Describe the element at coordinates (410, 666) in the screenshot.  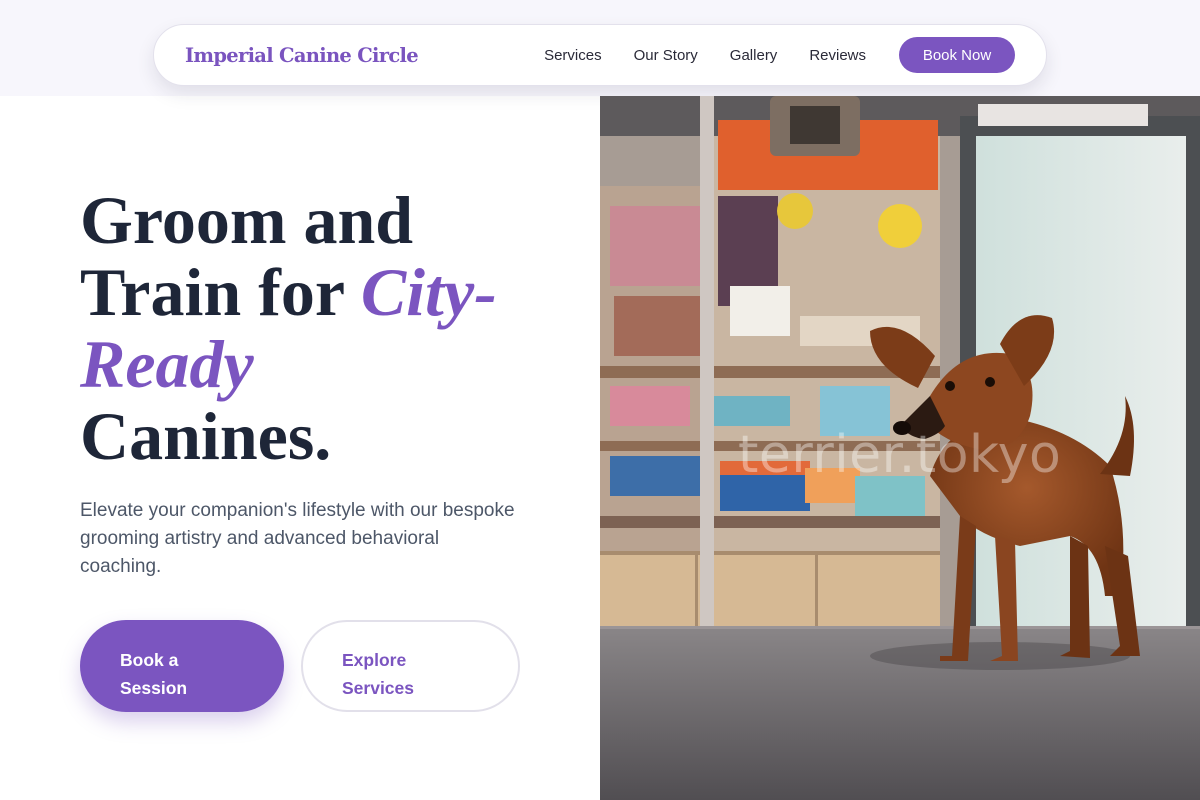
I see `explore-services-button: Explore Services` at that location.